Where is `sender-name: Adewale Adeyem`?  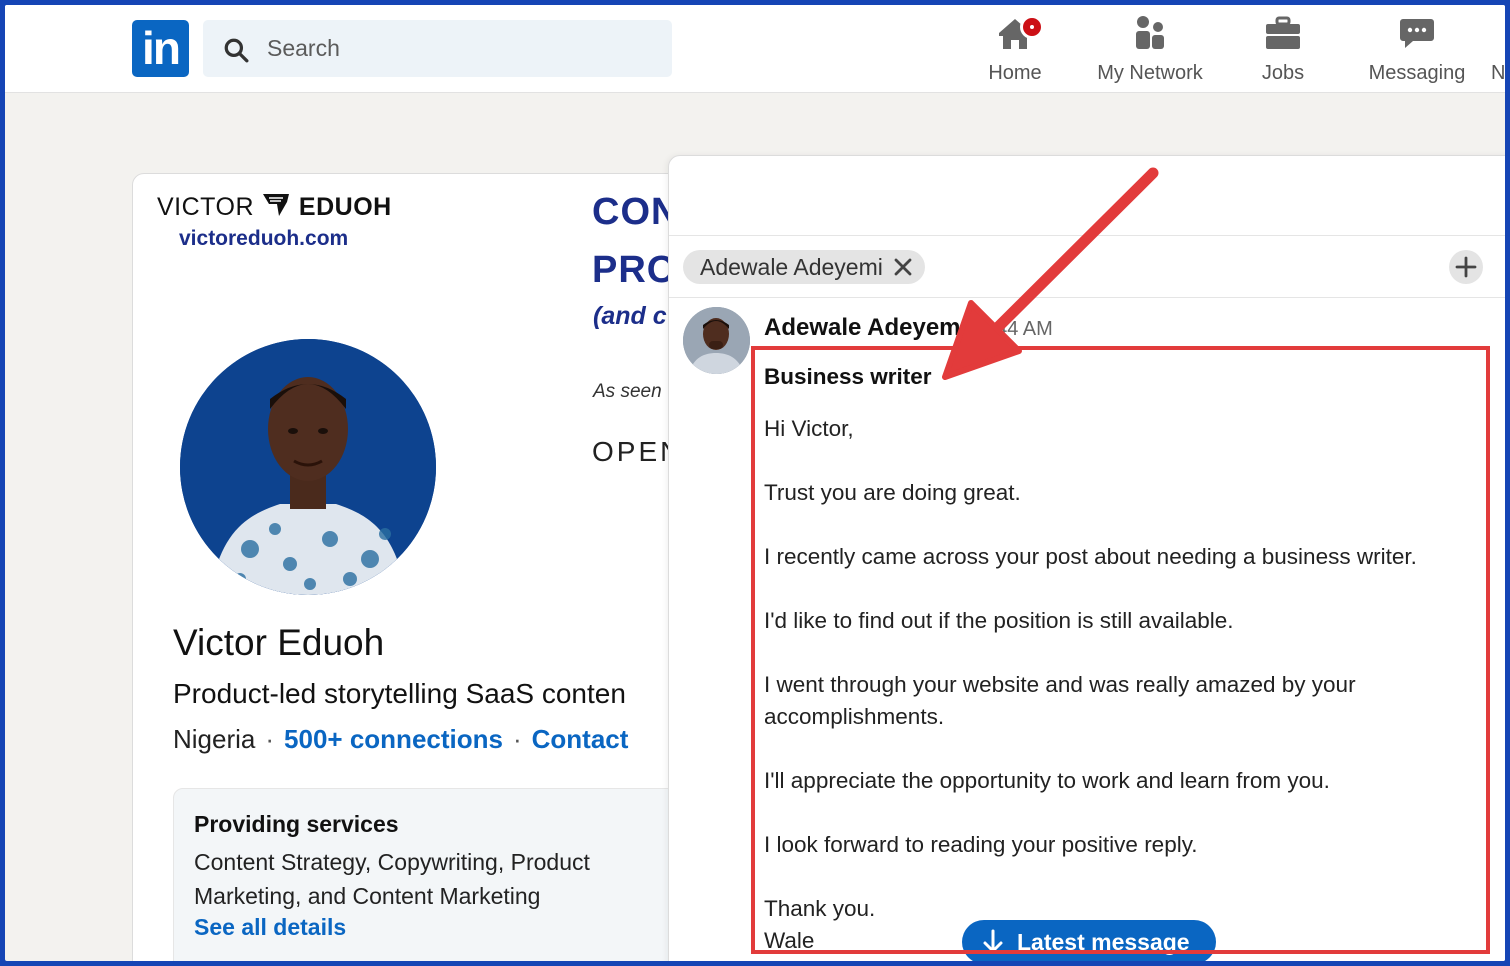
sender-name: Adewale Adeyem is located at coordinates (862, 327).